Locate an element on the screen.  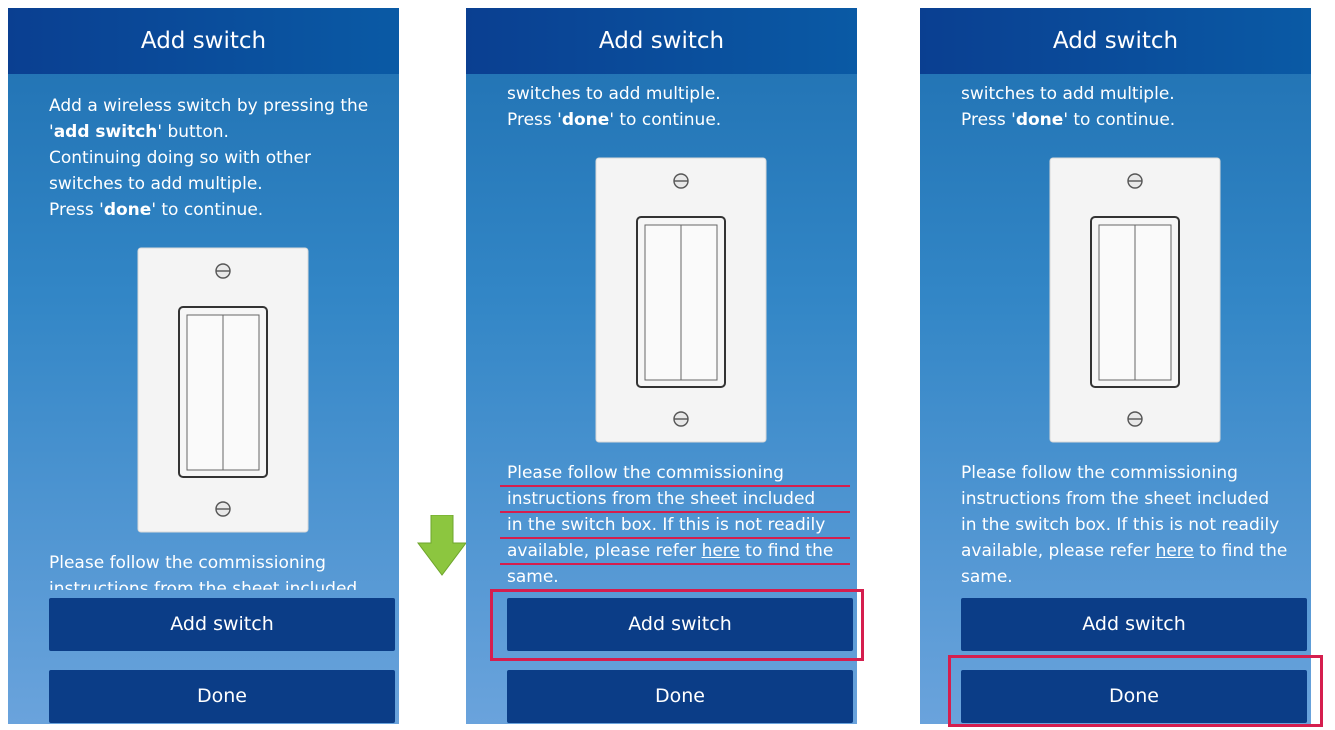
down-arrow-icon is located at coordinates (442, 545).